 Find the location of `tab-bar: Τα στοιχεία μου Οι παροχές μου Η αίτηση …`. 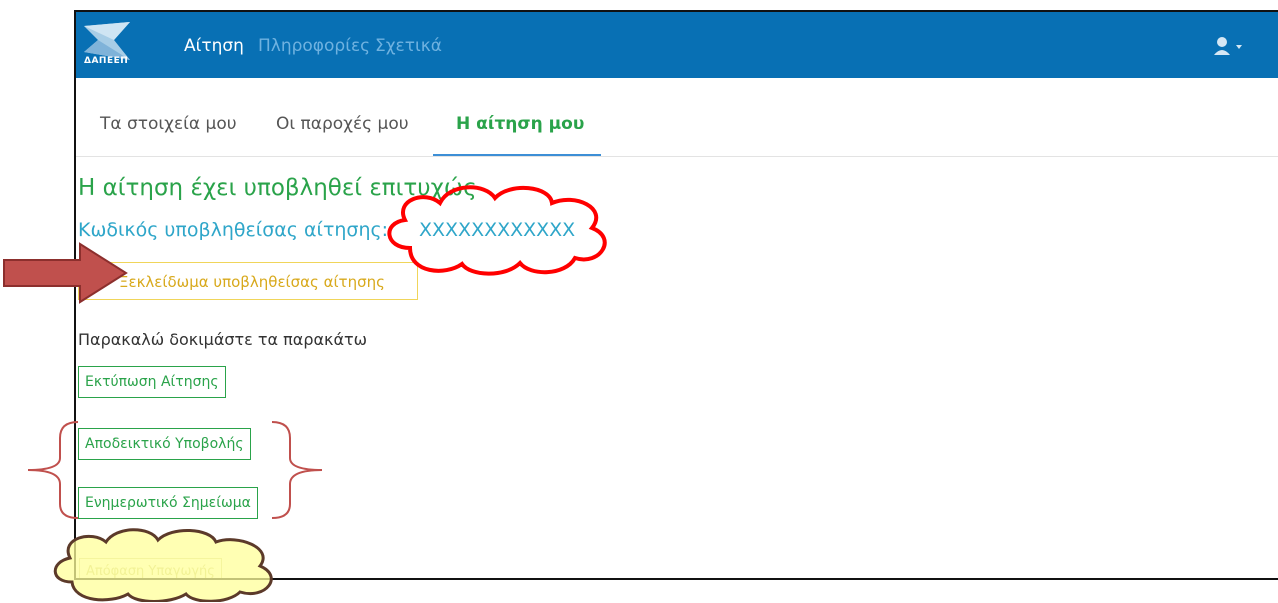

tab-bar: Τα στοιχεία μου Οι παροχές μου Η αίτηση … is located at coordinates (677, 117).